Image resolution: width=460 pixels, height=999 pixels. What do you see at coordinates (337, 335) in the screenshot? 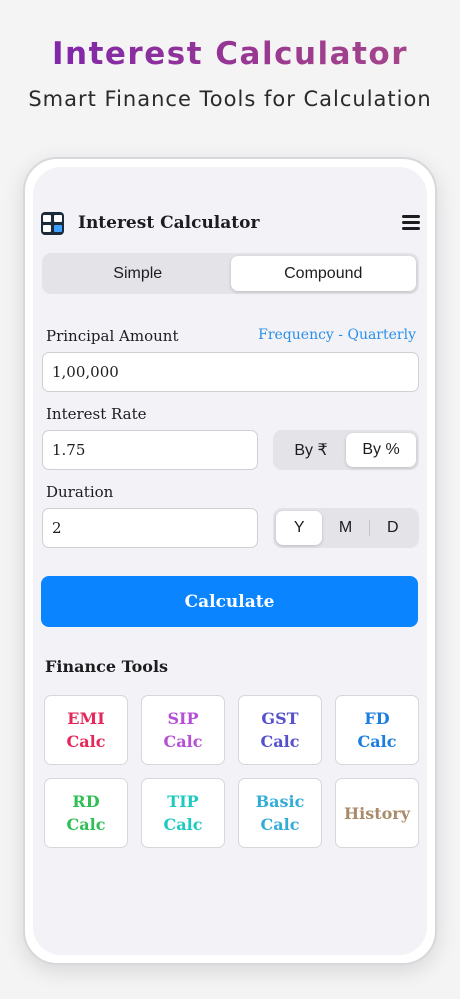
I see `frequency-link: Frequency - Quarterly` at bounding box center [337, 335].